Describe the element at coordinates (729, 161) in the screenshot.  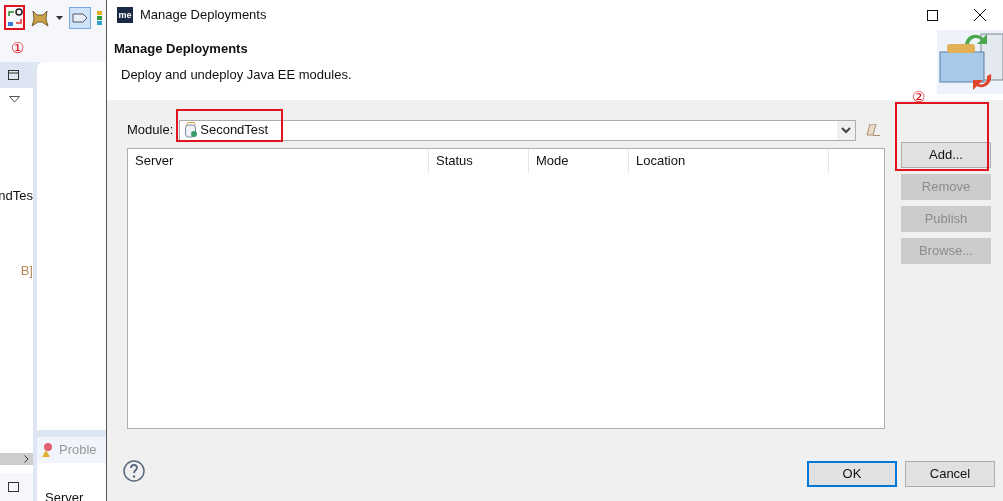
I see `column-header: Location` at that location.